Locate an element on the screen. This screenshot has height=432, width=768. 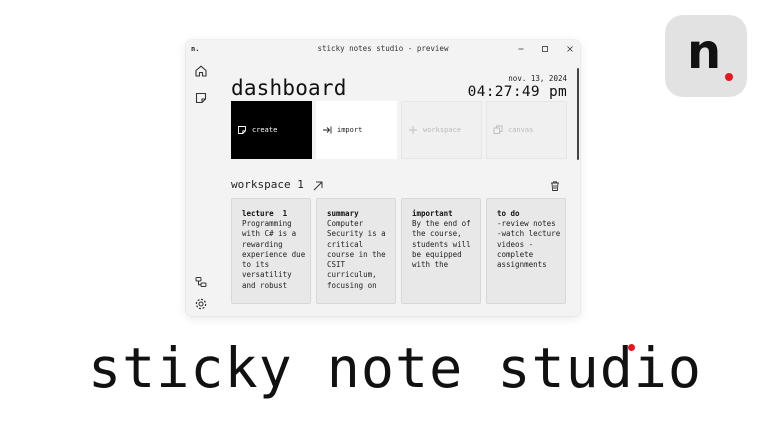
canvas-button: canvas is located at coordinates (526, 130).